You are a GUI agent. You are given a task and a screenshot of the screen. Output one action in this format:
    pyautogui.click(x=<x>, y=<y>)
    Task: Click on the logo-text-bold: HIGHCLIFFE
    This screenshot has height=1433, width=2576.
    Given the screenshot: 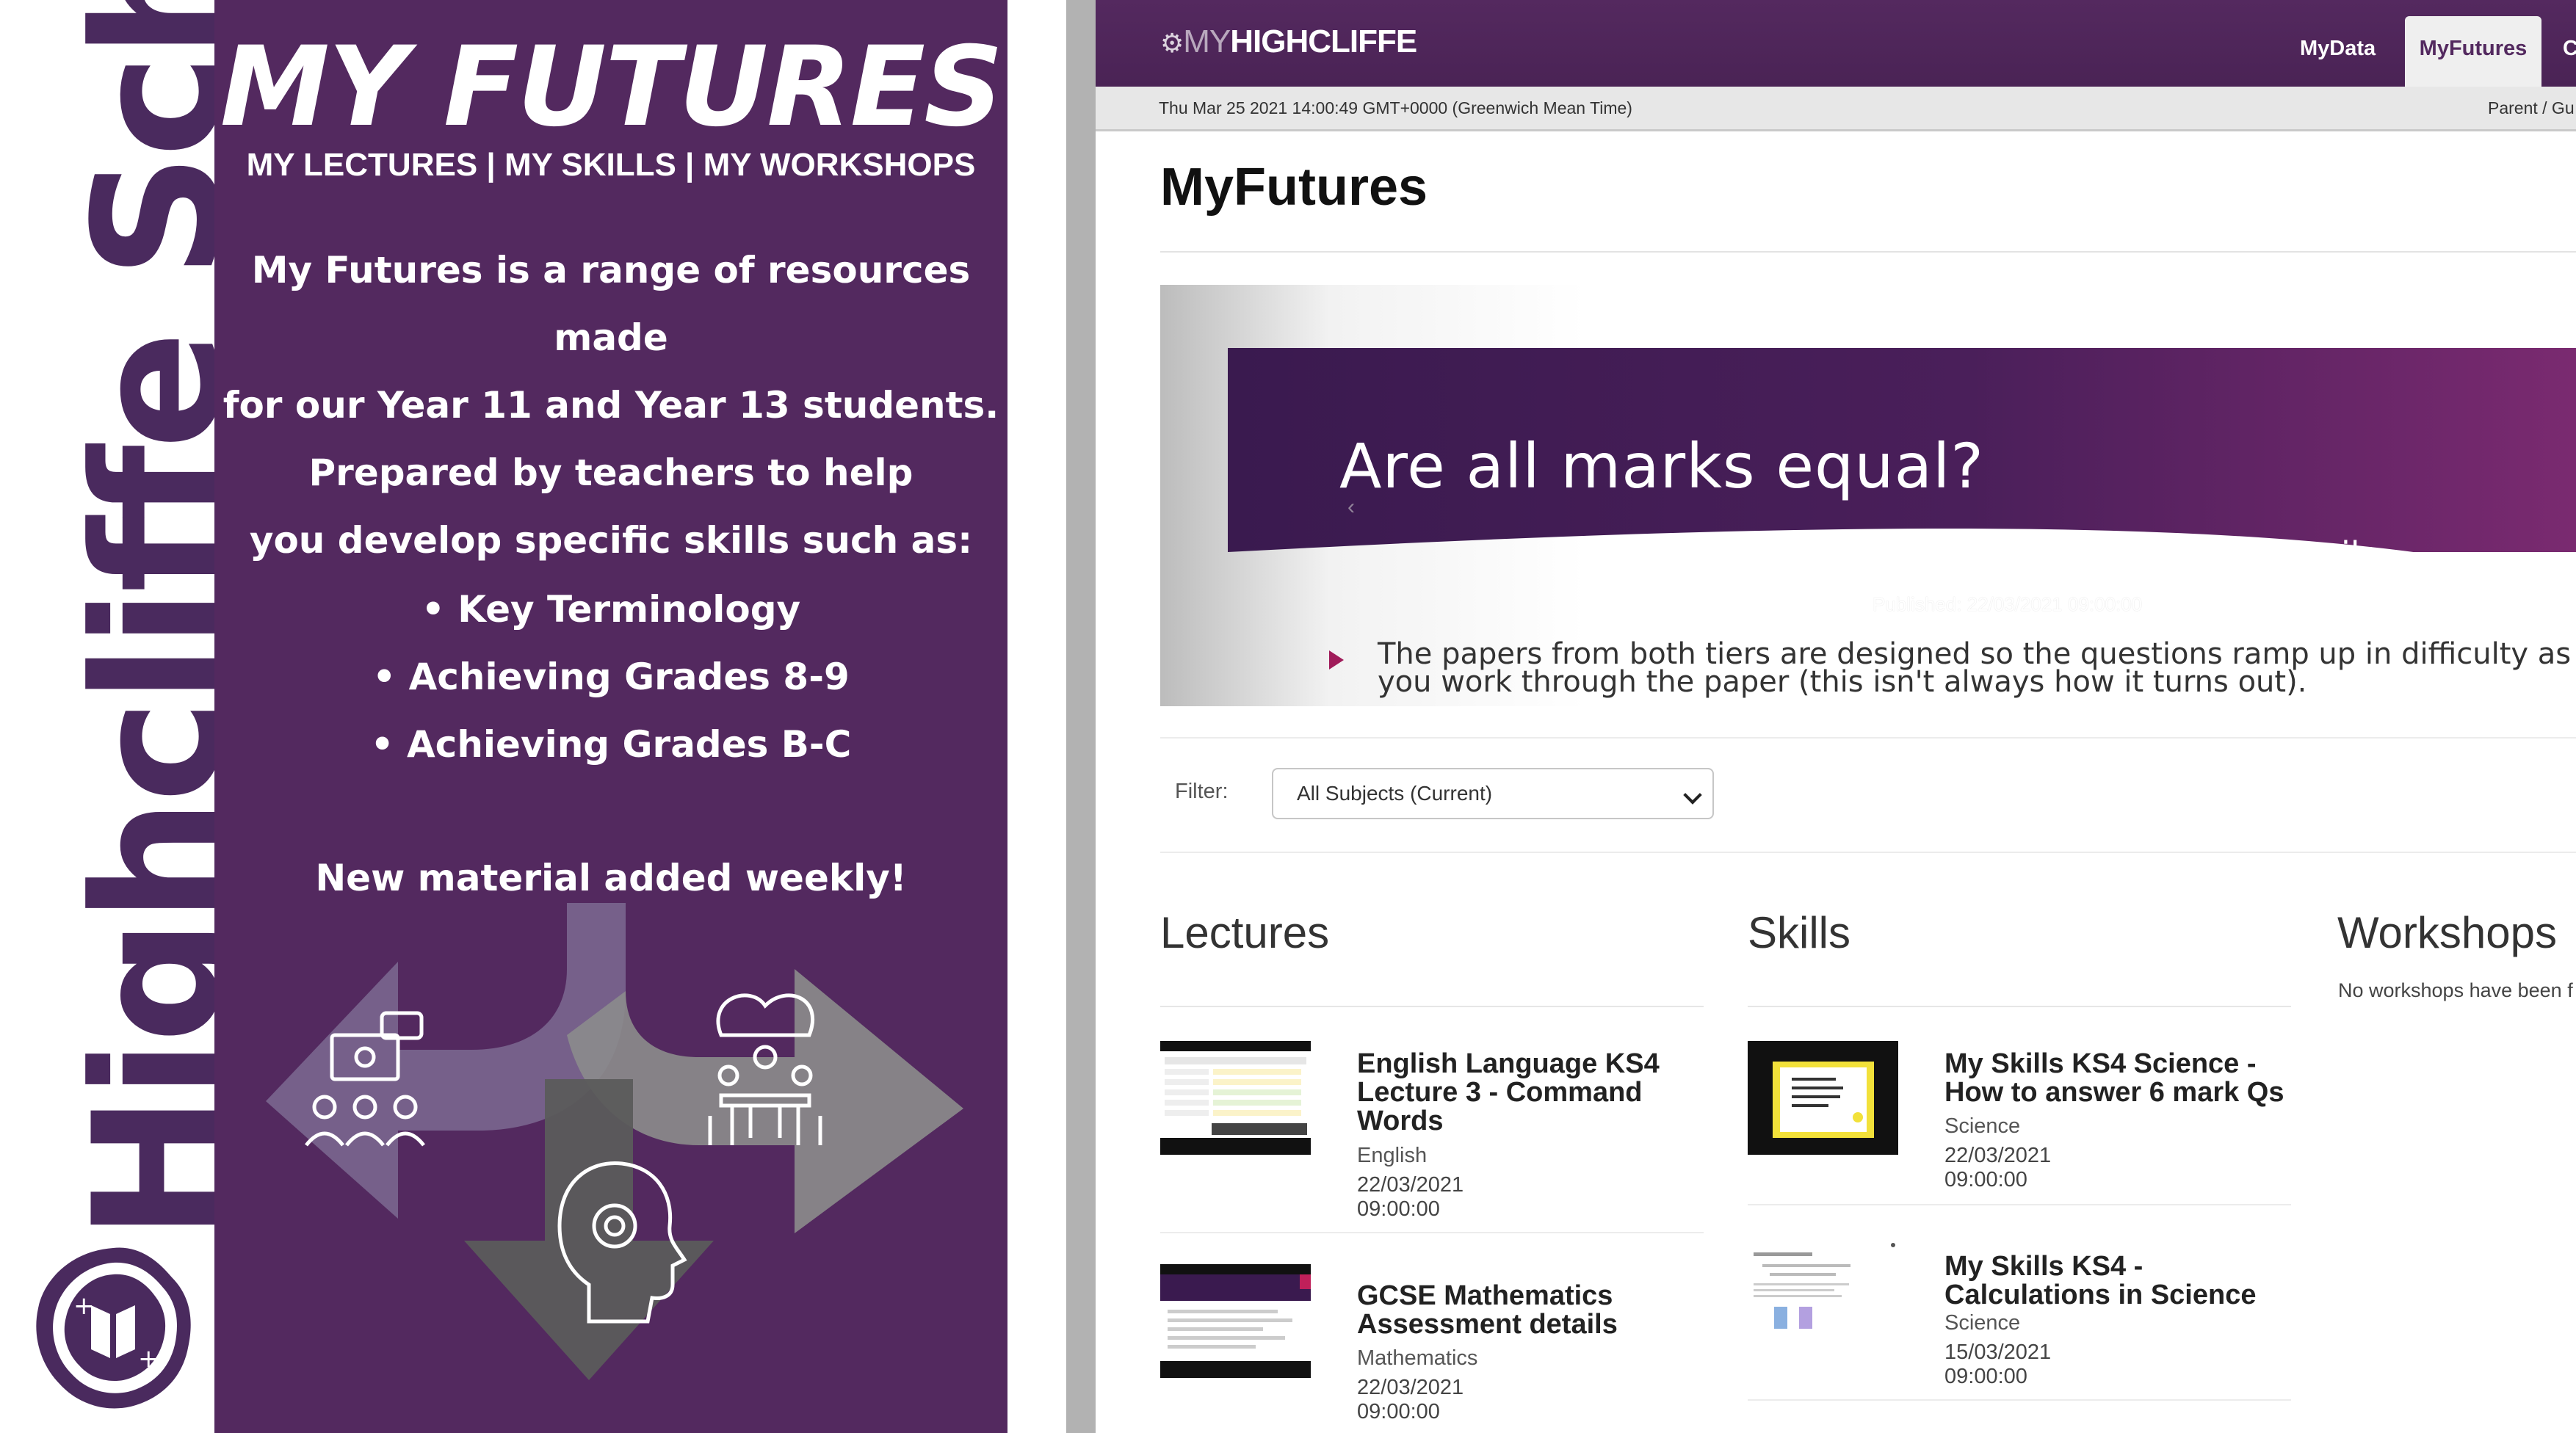 What is the action you would take?
    pyautogui.click(x=1323, y=41)
    